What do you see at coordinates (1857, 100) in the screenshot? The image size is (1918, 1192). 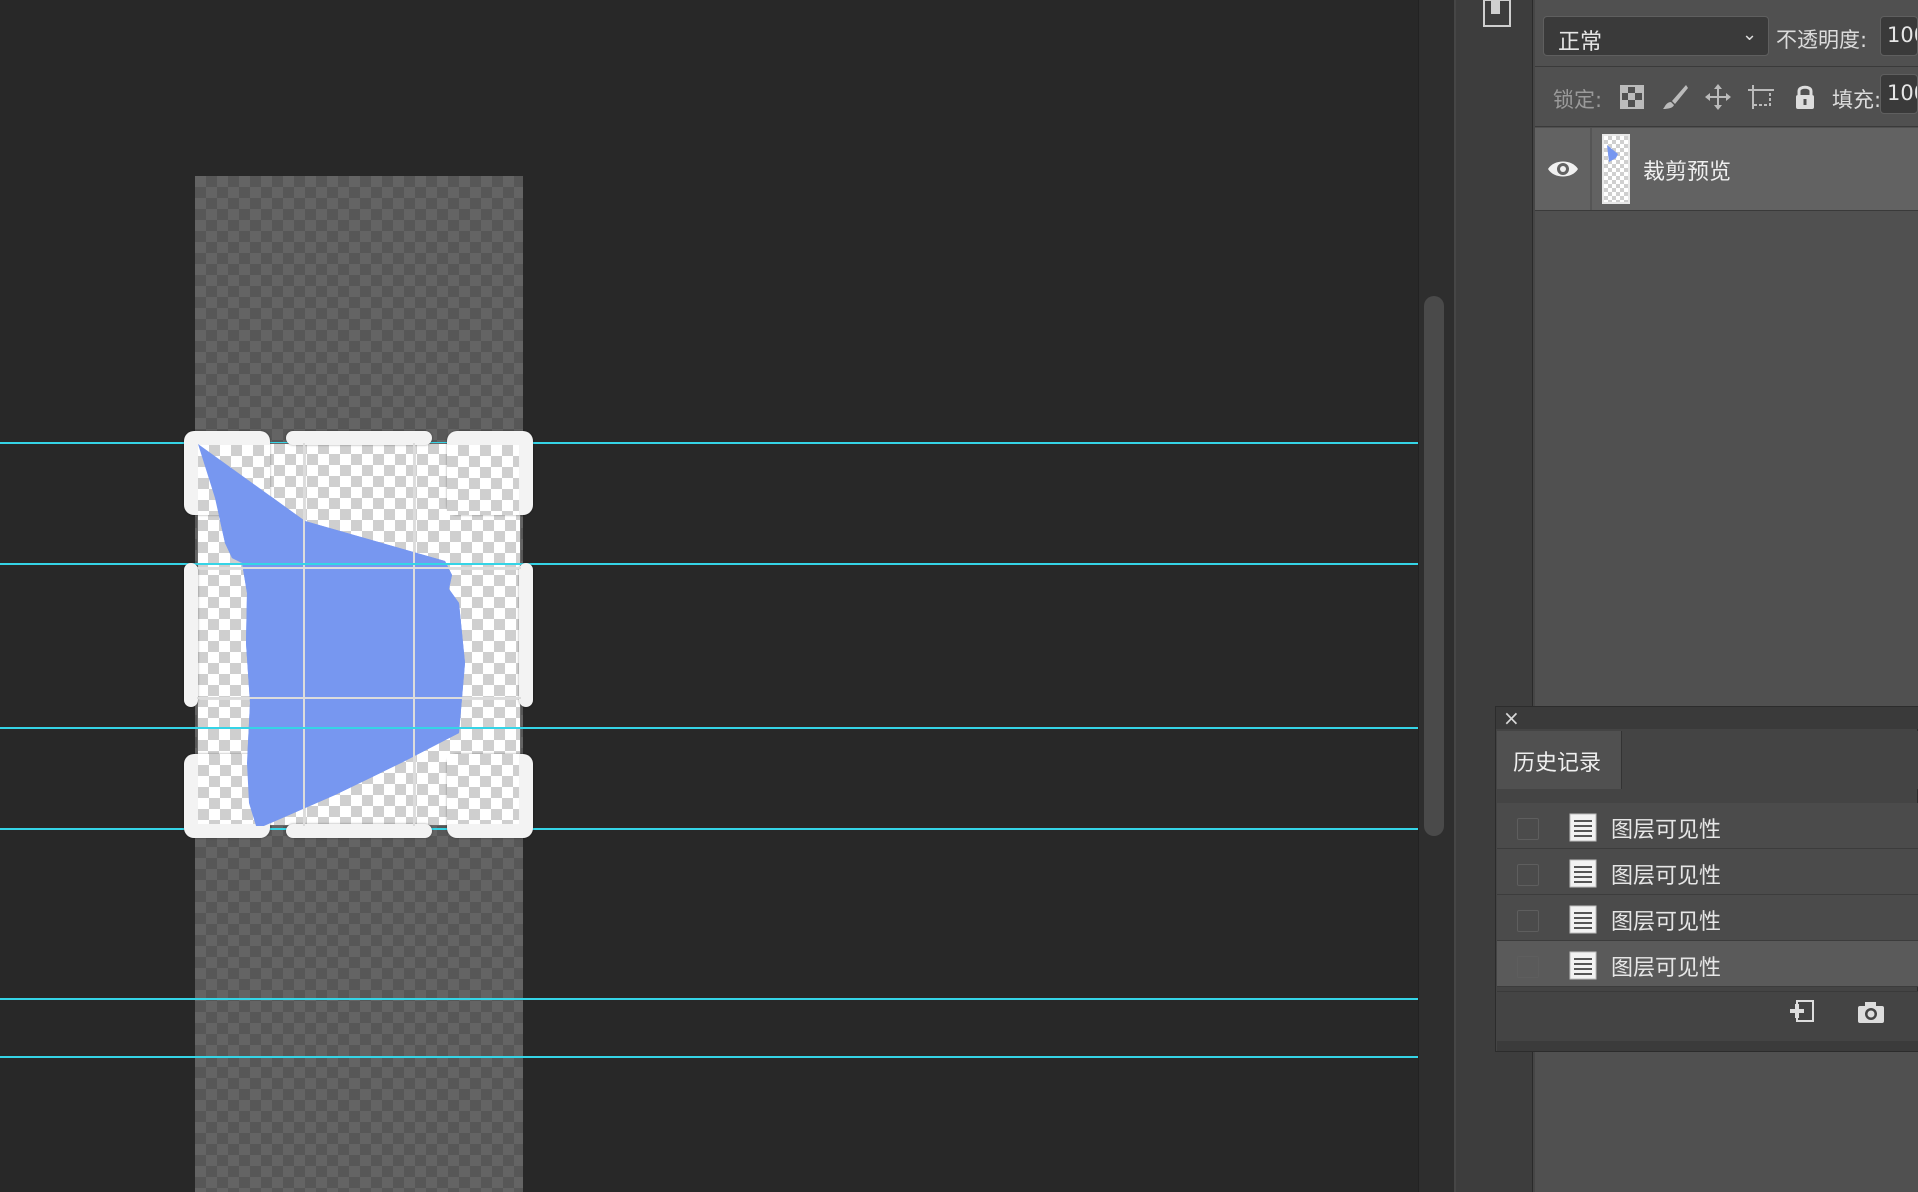 I see `fill-label: 填充:` at bounding box center [1857, 100].